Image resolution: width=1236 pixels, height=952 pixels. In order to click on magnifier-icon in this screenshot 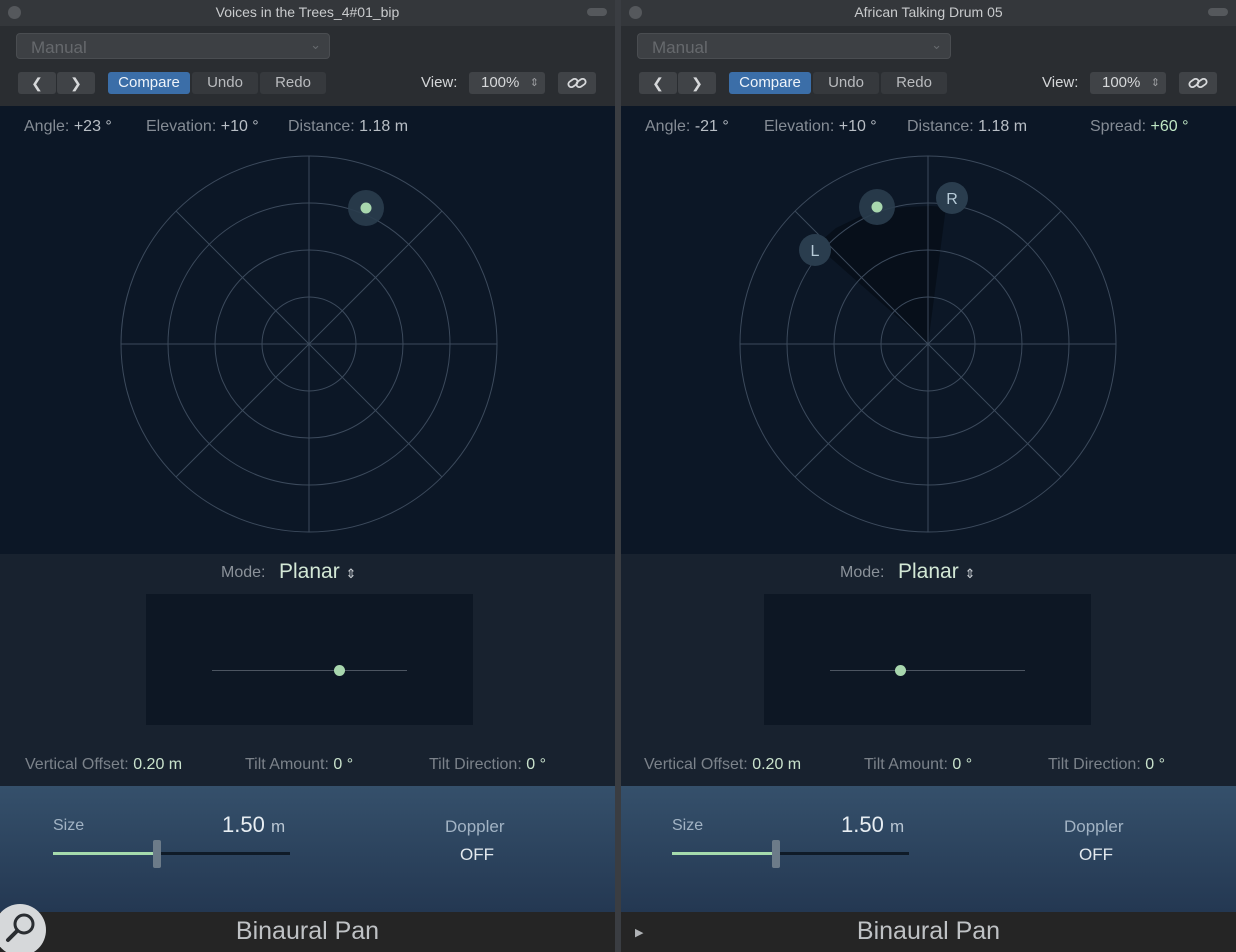, I will do `click(23, 928)`.